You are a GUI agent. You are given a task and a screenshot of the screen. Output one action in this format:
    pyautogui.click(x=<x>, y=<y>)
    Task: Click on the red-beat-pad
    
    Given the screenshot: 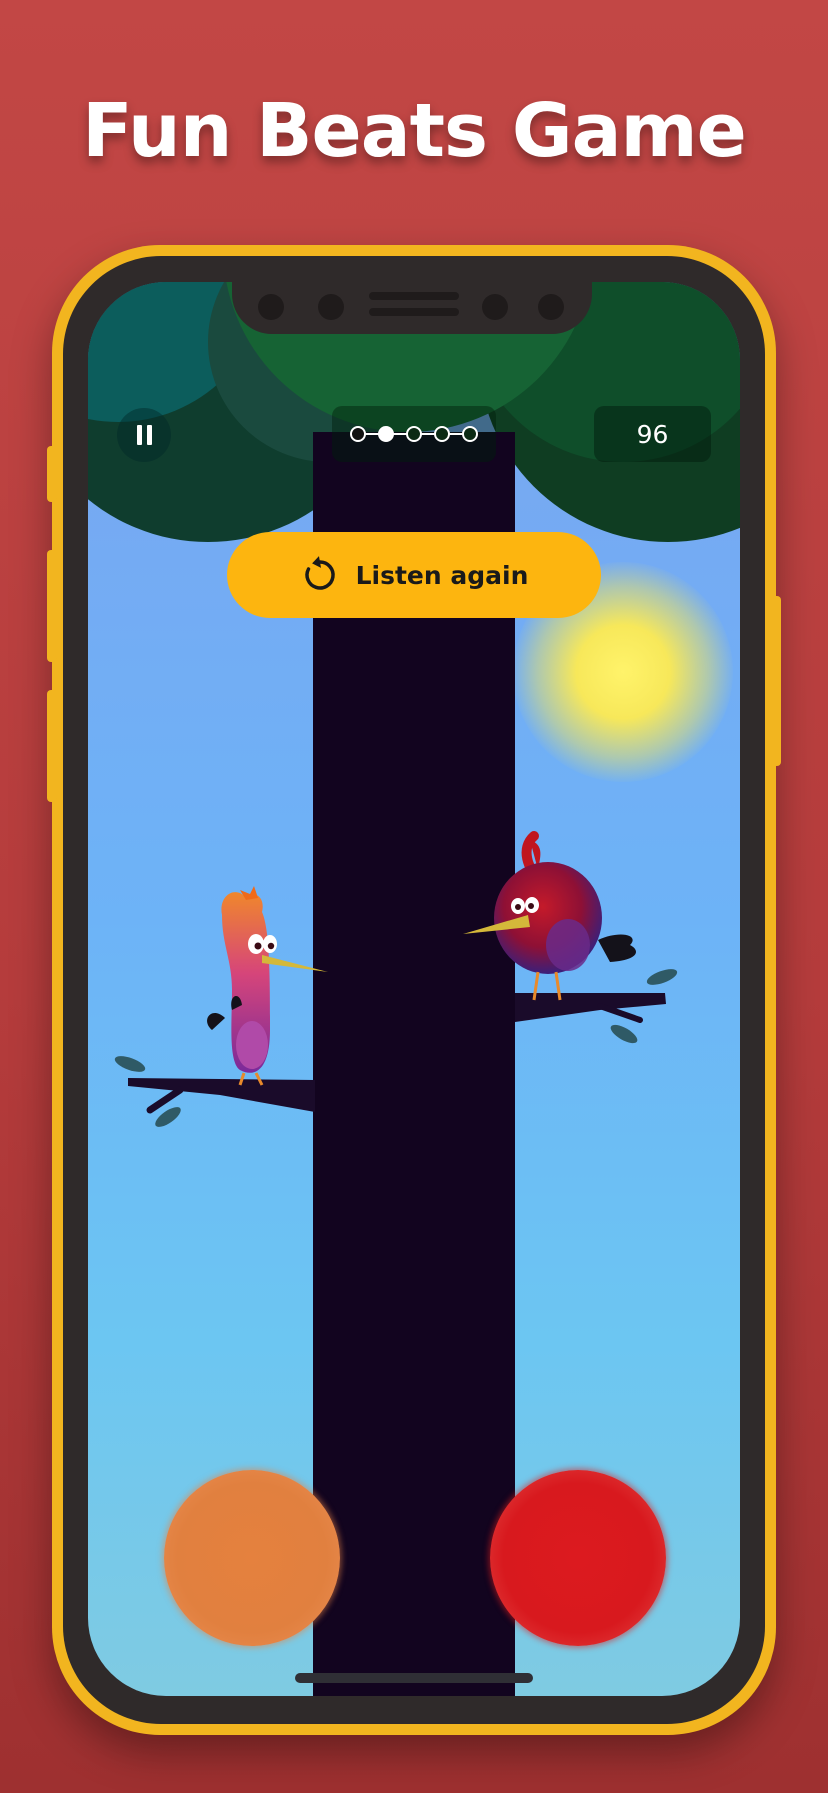 What is the action you would take?
    pyautogui.click(x=578, y=1558)
    